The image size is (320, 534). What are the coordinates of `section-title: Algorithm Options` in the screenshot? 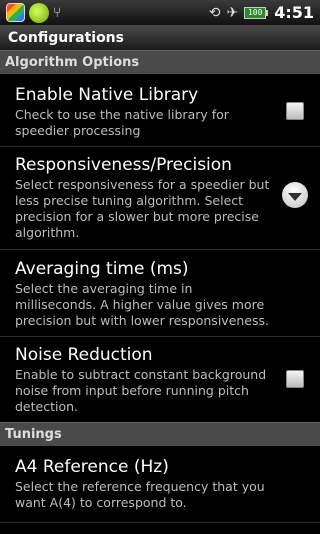 It's located at (72, 62).